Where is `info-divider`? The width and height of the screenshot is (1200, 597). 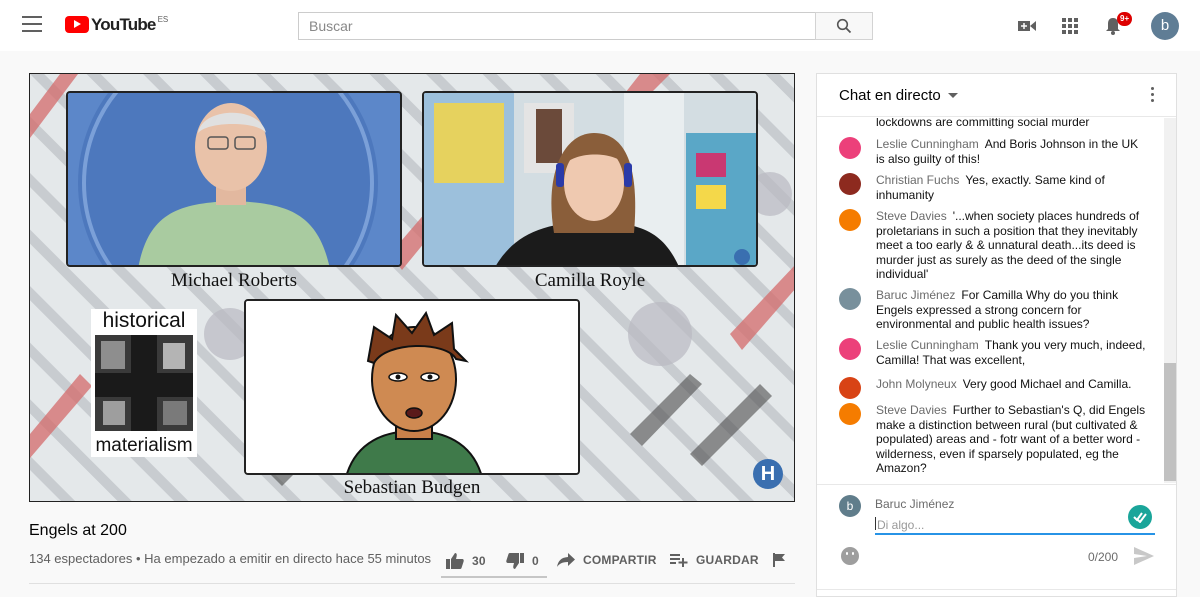
info-divider is located at coordinates (412, 583).